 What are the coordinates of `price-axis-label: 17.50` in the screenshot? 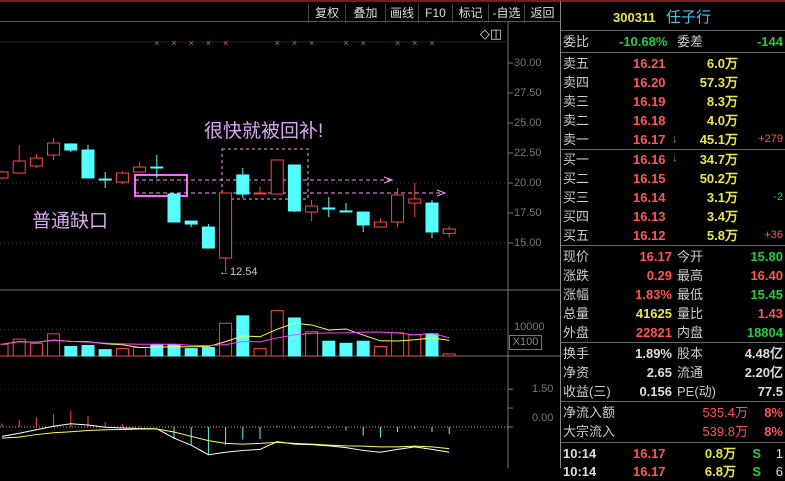 It's located at (528, 213).